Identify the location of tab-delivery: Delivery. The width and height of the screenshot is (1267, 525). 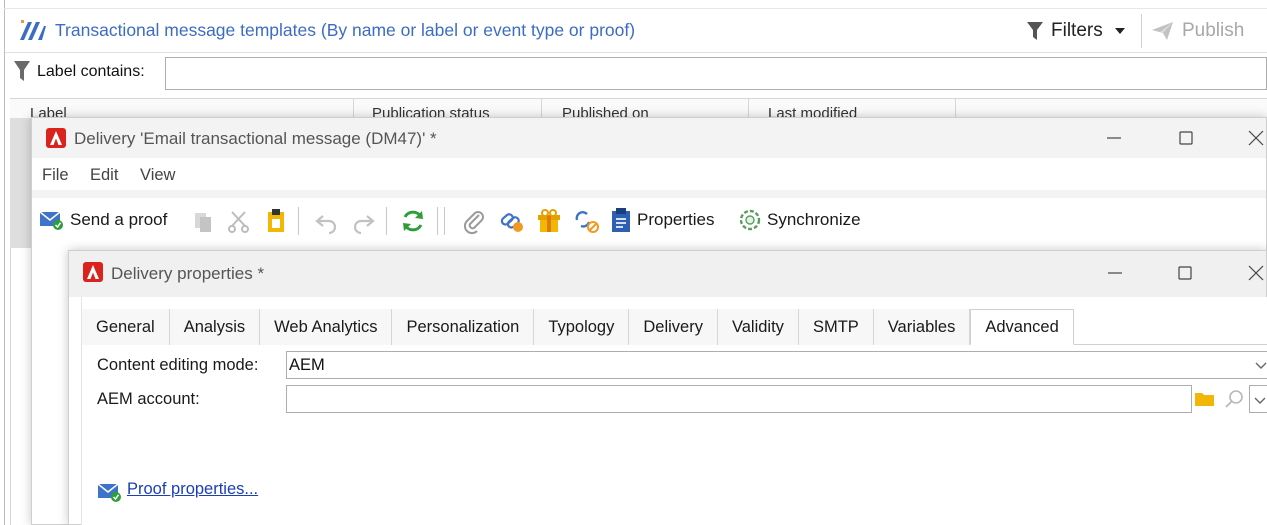
(673, 327).